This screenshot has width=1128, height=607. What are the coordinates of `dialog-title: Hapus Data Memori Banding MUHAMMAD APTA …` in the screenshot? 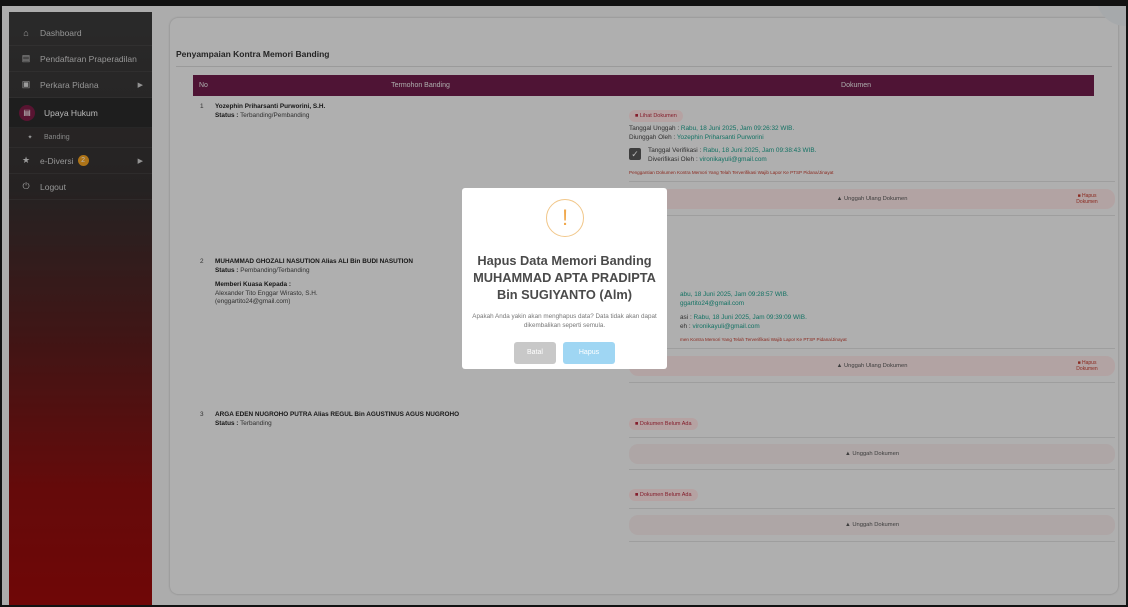 It's located at (564, 277).